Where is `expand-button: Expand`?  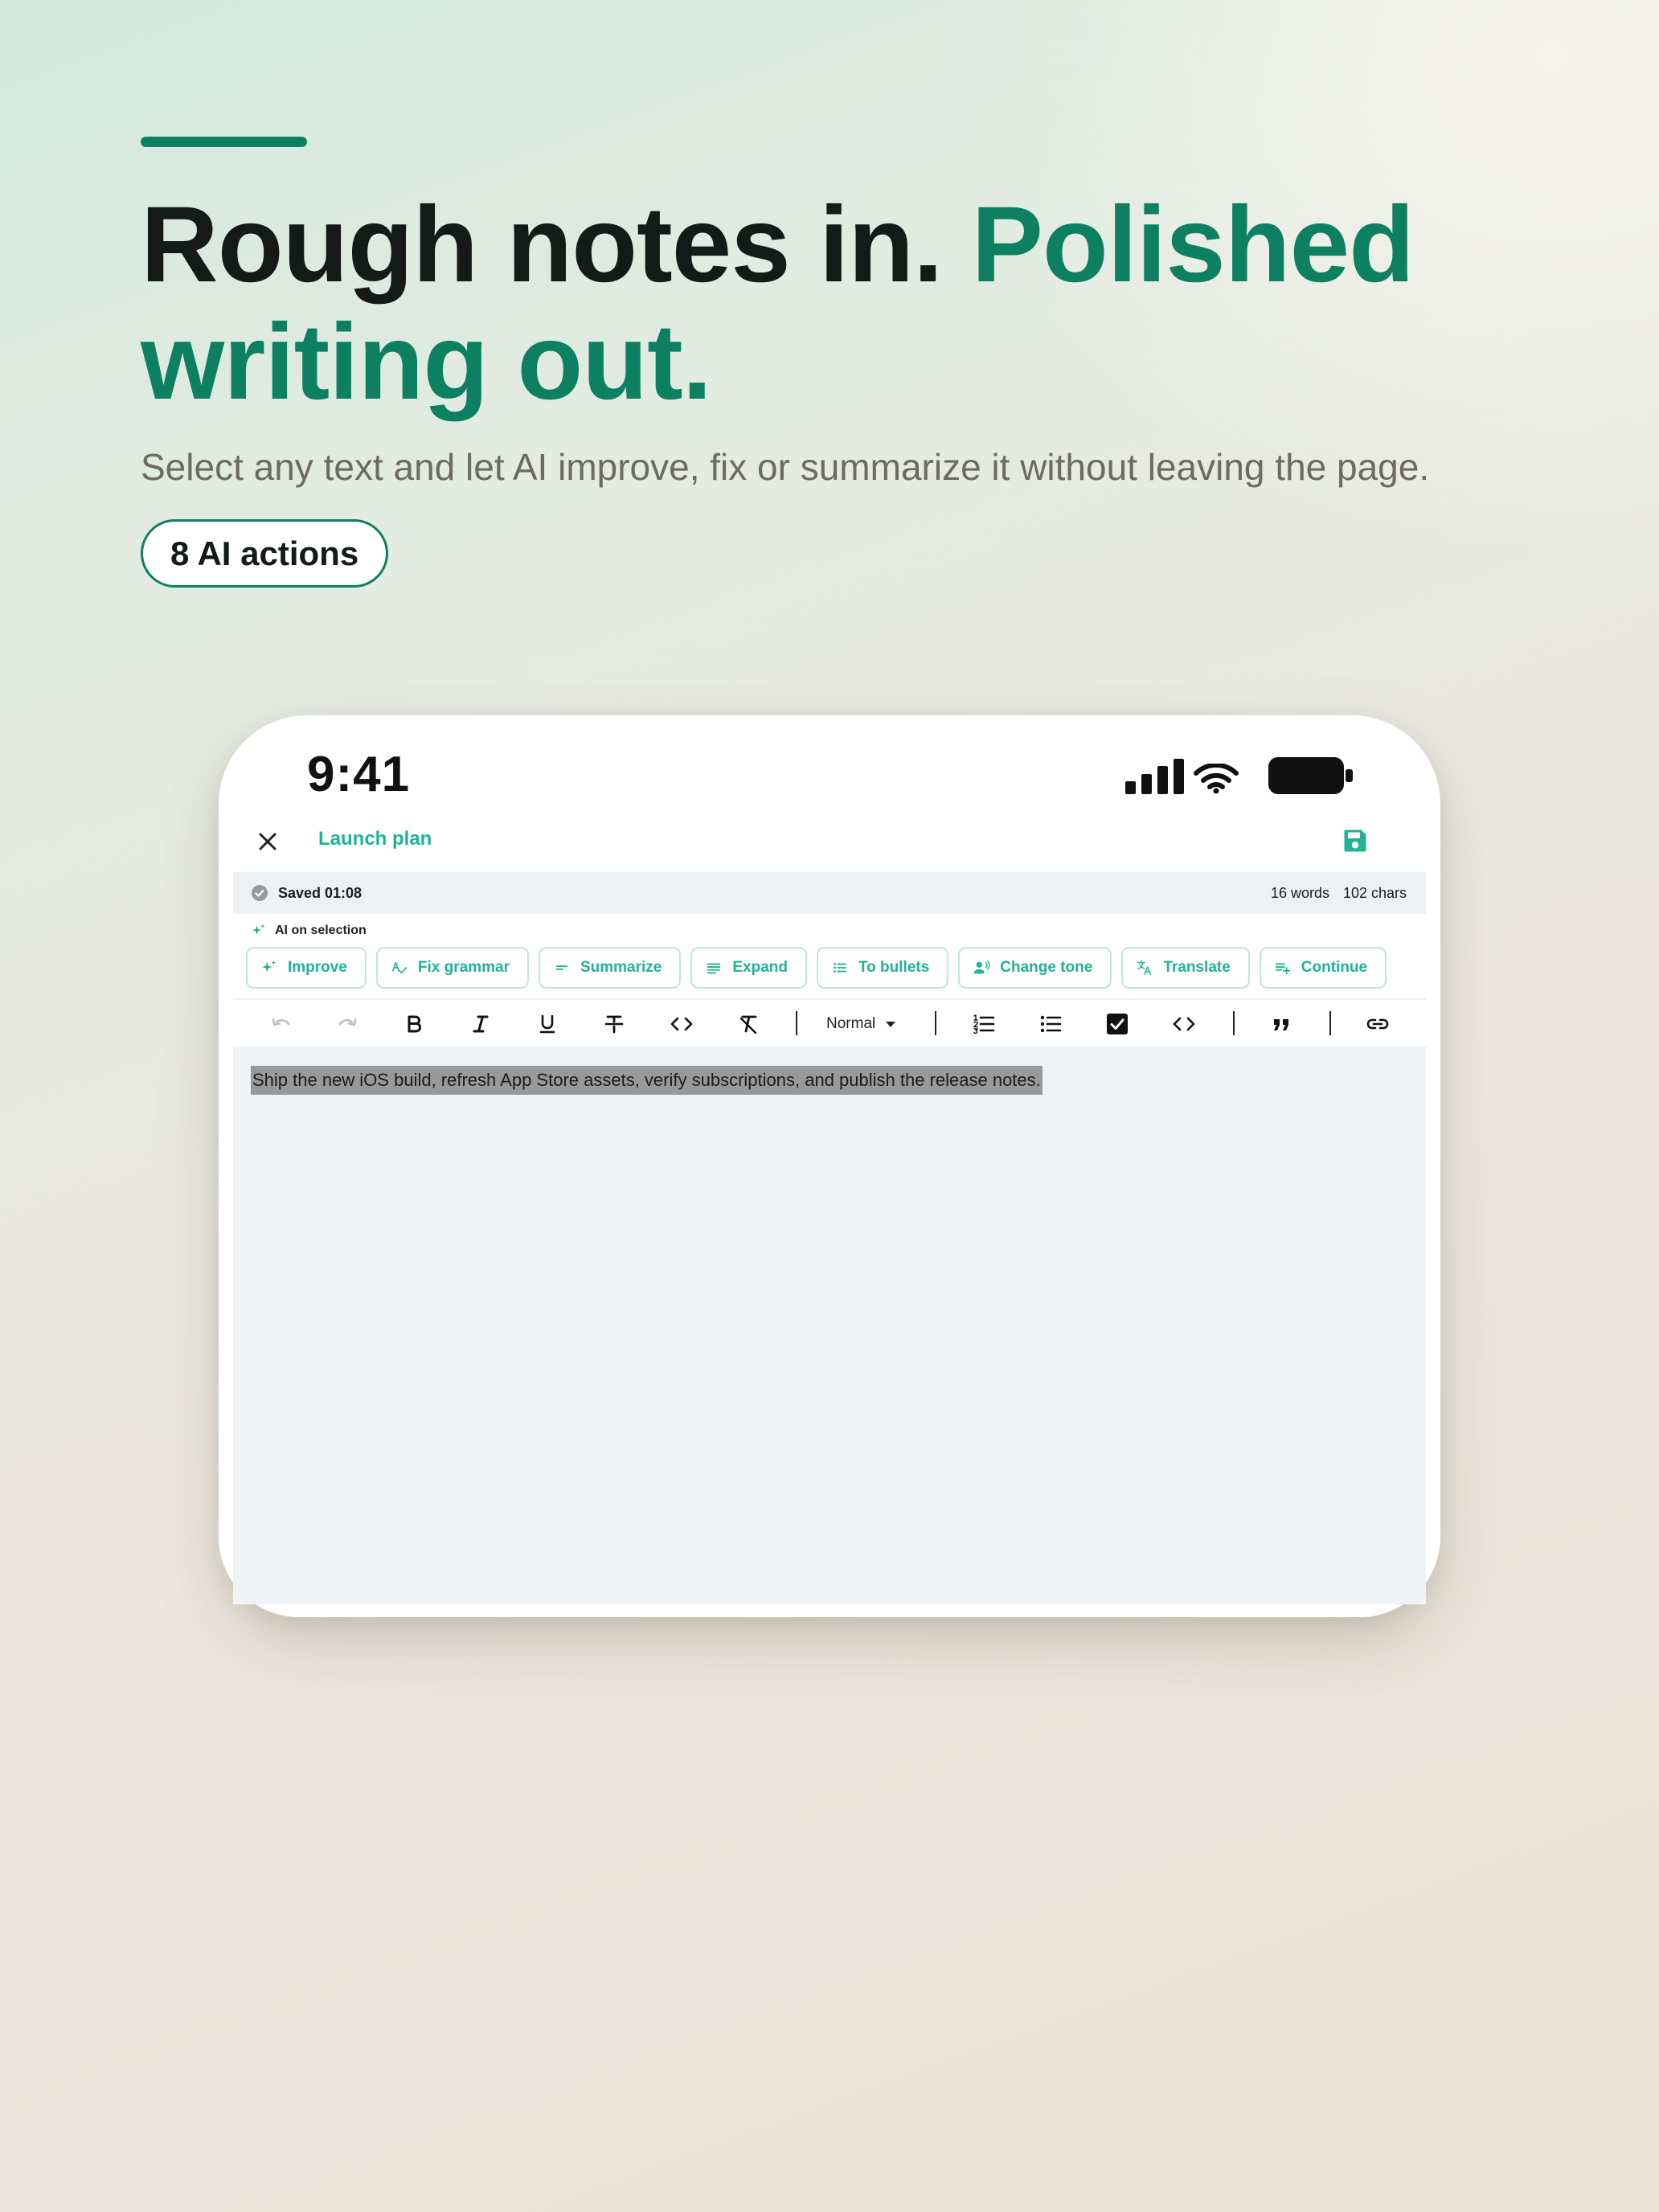
expand-button: Expand is located at coordinates (748, 968).